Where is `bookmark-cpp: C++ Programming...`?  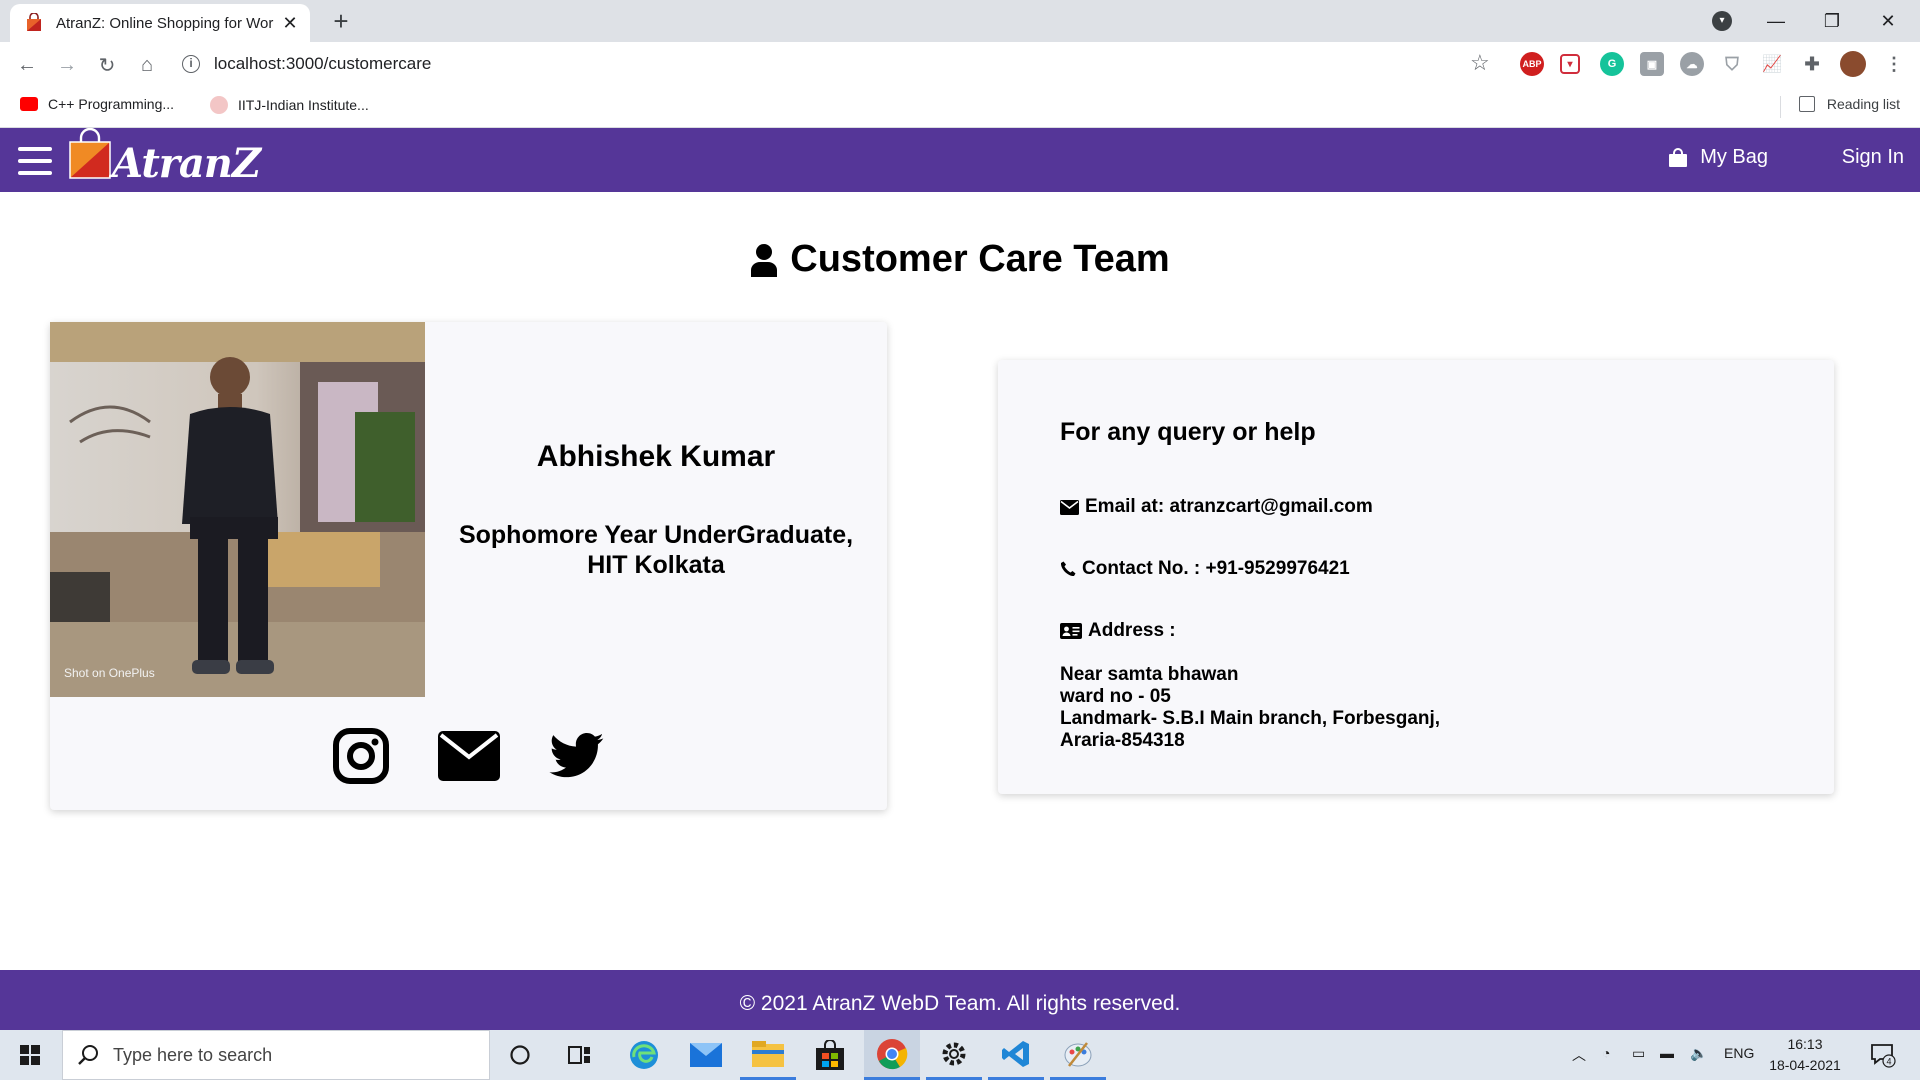 bookmark-cpp: C++ Programming... is located at coordinates (97, 104).